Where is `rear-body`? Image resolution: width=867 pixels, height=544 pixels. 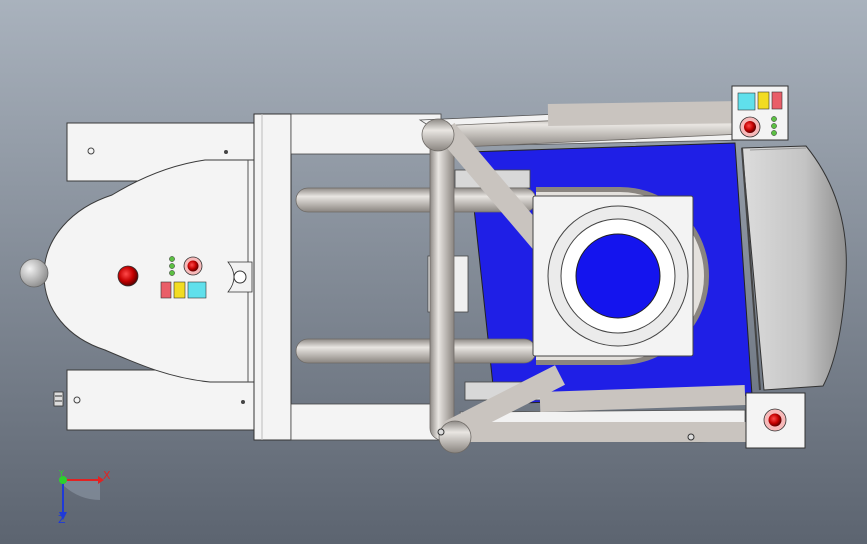 rear-body is located at coordinates (150, 276).